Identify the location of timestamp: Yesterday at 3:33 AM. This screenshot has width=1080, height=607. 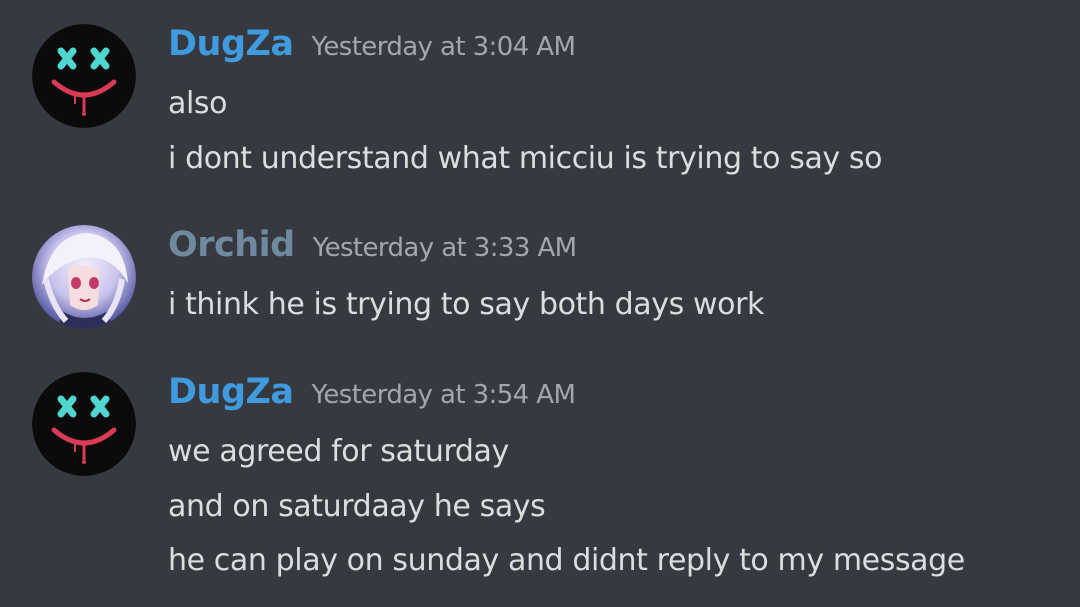
(445, 248).